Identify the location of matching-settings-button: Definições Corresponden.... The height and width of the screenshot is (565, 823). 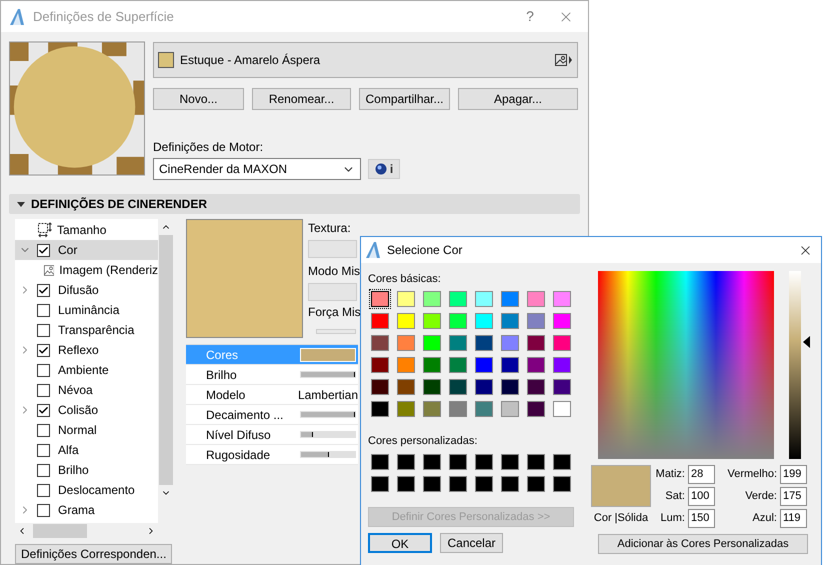
(93, 554).